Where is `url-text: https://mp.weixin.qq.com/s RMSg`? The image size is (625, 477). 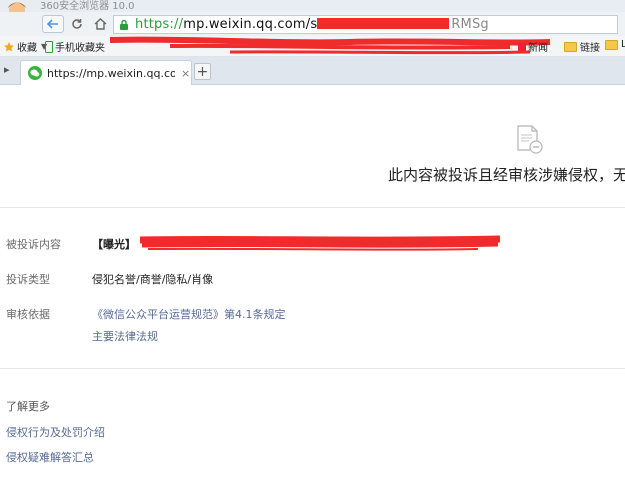
url-text: https://mp.weixin.qq.com/s RMSg is located at coordinates (312, 24).